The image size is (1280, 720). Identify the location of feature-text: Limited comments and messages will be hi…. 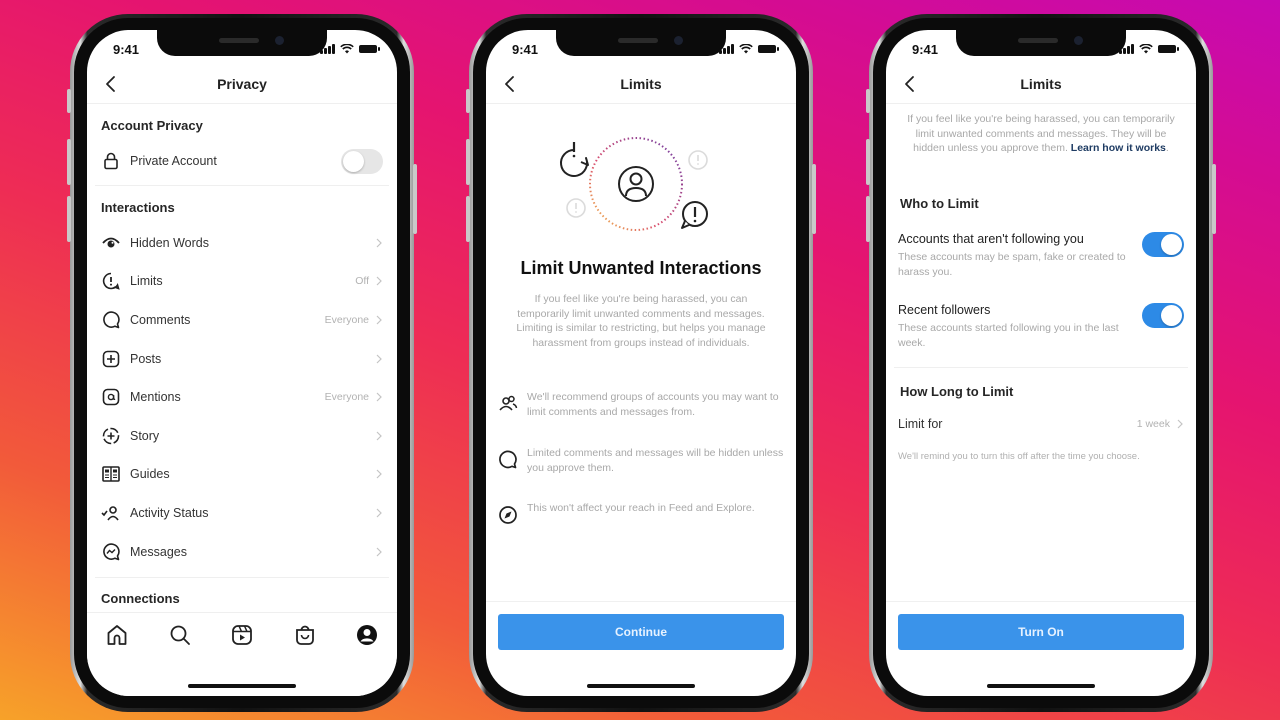
(655, 460).